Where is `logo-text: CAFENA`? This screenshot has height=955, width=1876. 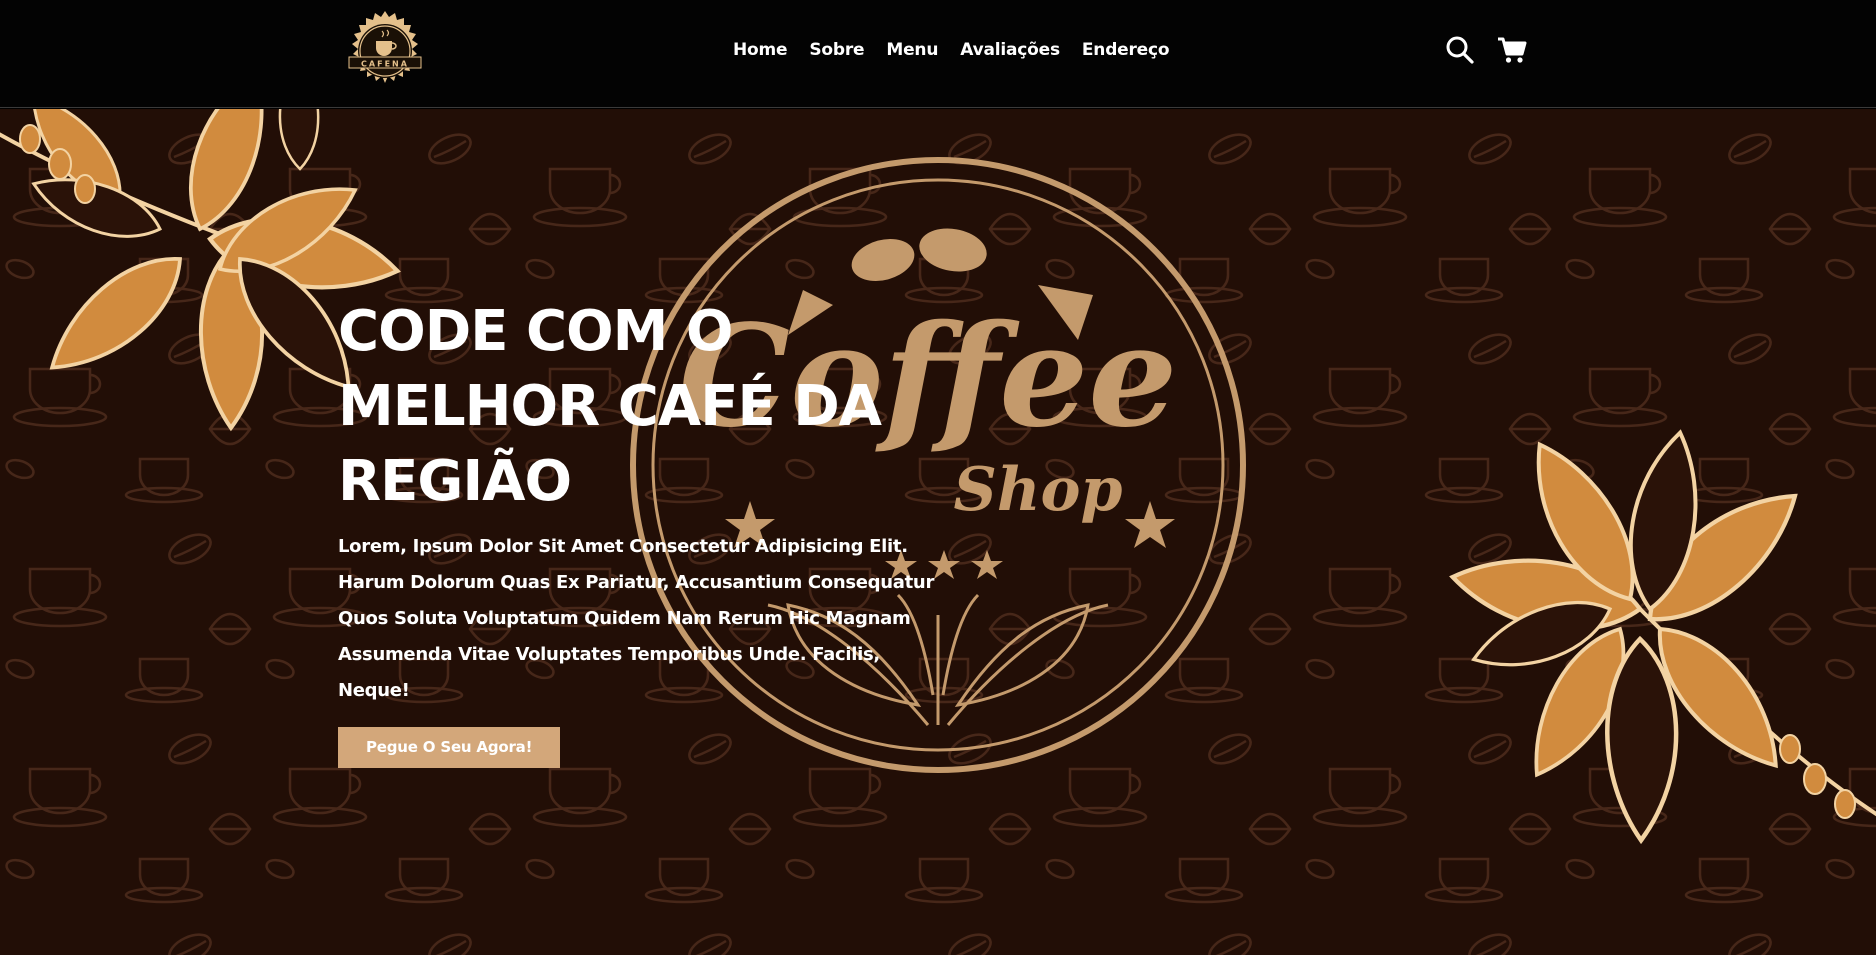 logo-text: CAFENA is located at coordinates (385, 64).